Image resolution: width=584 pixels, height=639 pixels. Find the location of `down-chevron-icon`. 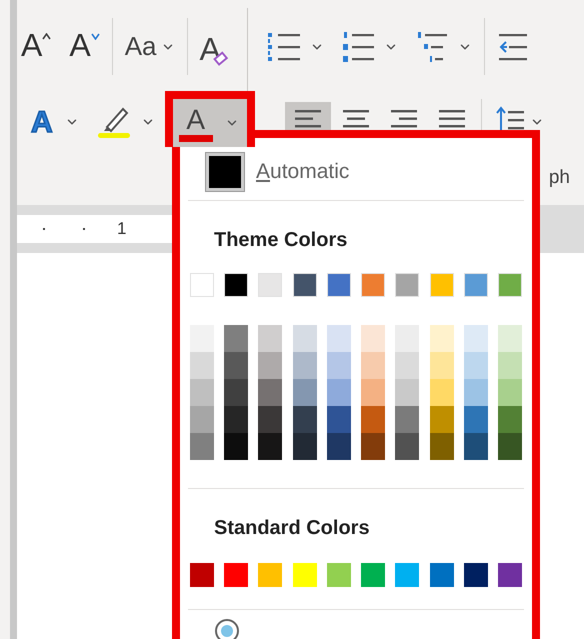

down-chevron-icon is located at coordinates (95, 36).